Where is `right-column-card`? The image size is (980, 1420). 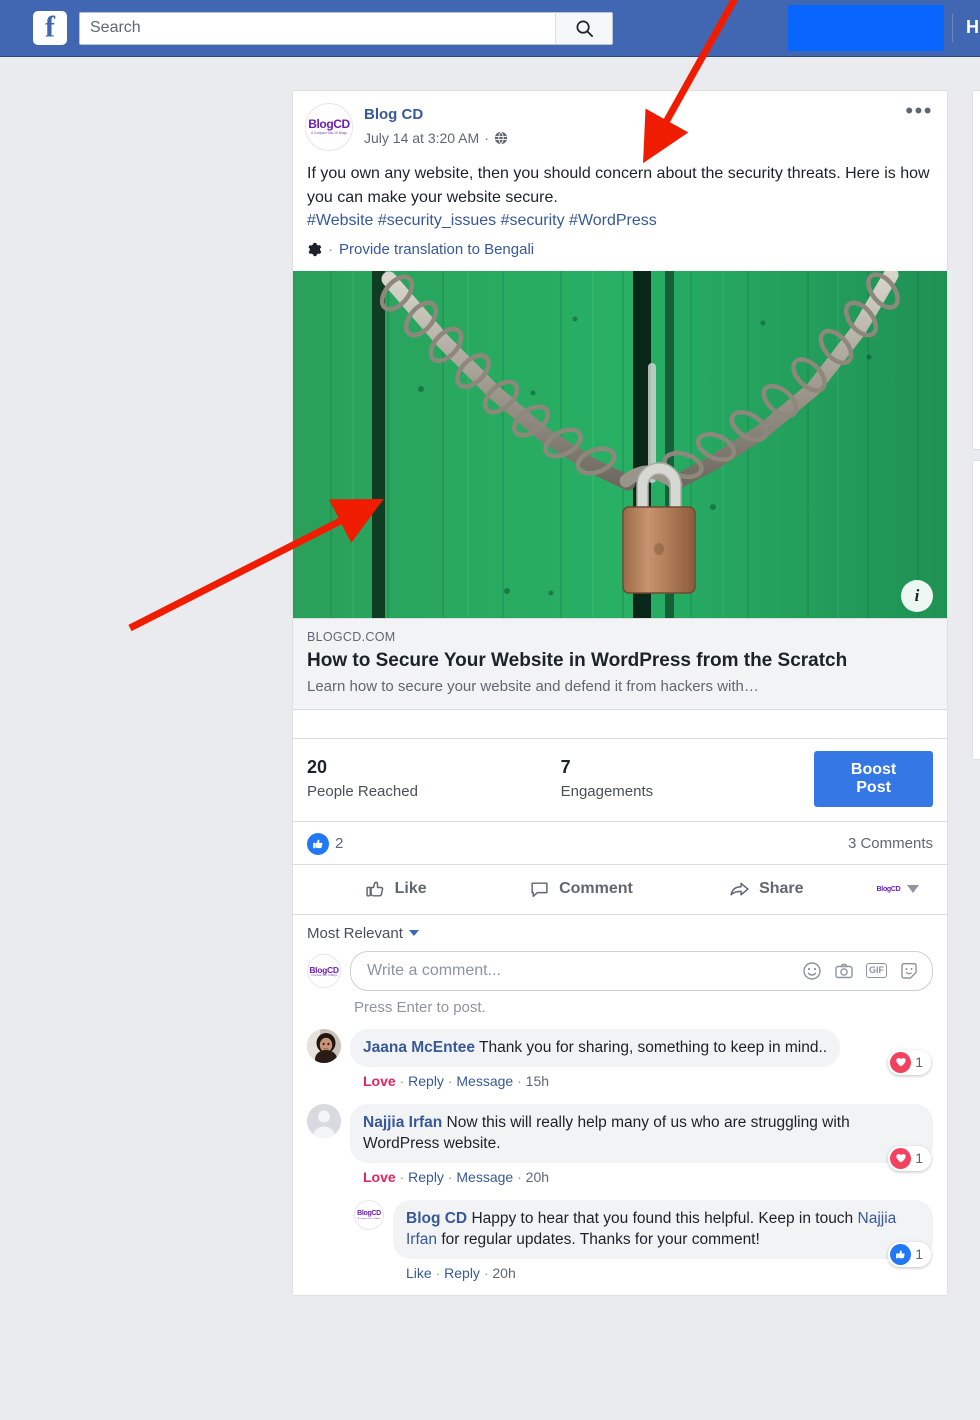 right-column-card is located at coordinates (976, 270).